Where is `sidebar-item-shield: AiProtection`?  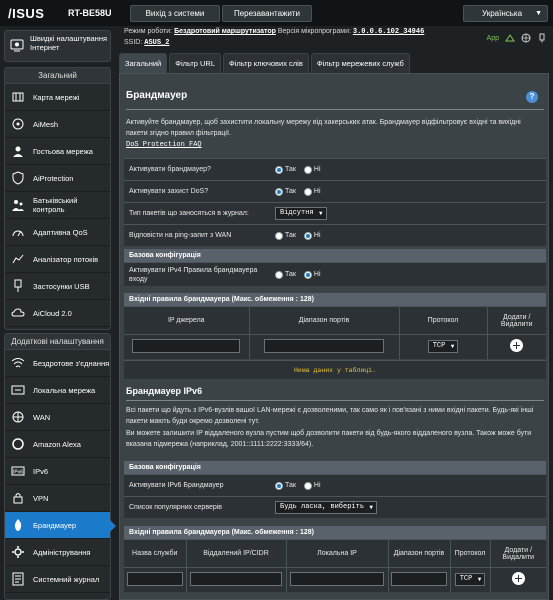
sidebar-item-shield: AiProtection is located at coordinates (57, 178).